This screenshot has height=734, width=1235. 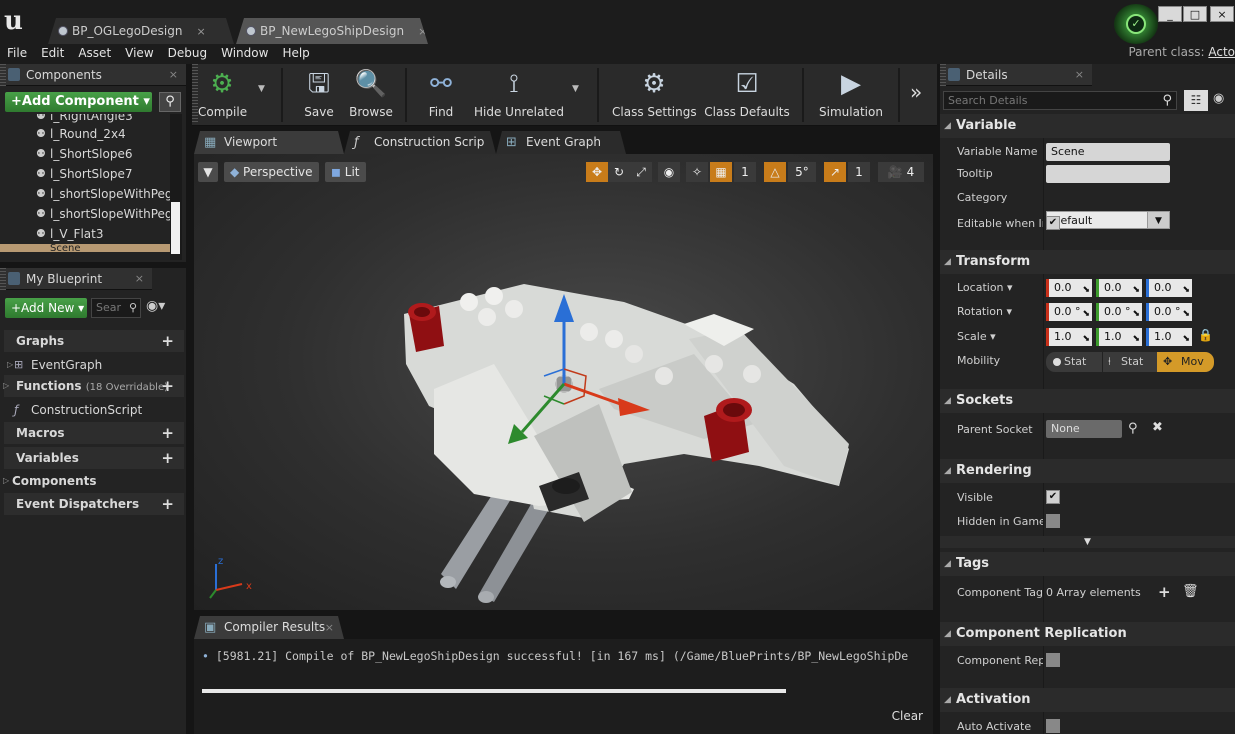 I want to click on rotation-x-input: 0.0 ° ⬊, so click(x=1069, y=312).